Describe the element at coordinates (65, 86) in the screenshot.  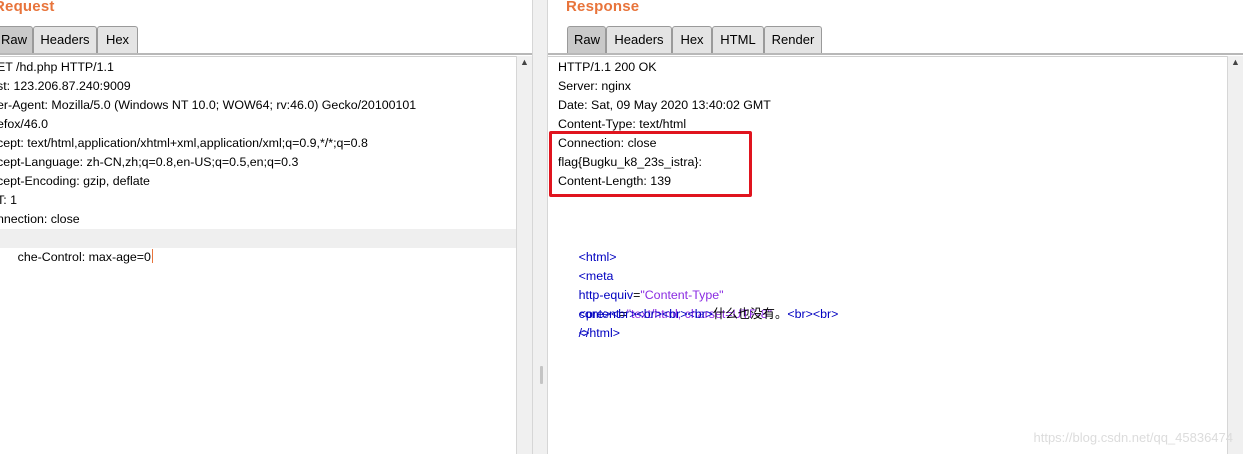
I see `request-line: st: 123.206.87.240:9009` at that location.